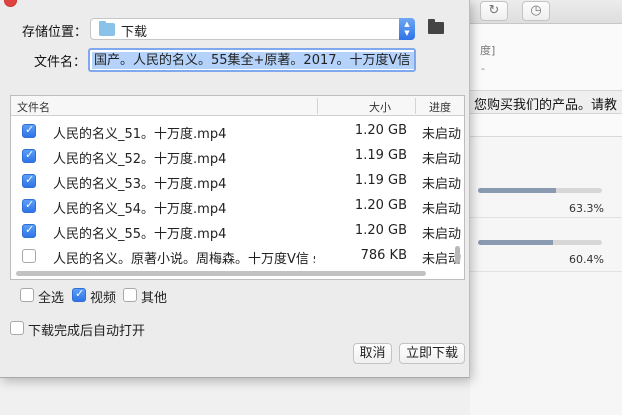 The width and height of the screenshot is (622, 415). I want to click on table-row: 人民的名义。原著小说。周梅森。十万度V信 s 786 KB 未启动, so click(237, 255).